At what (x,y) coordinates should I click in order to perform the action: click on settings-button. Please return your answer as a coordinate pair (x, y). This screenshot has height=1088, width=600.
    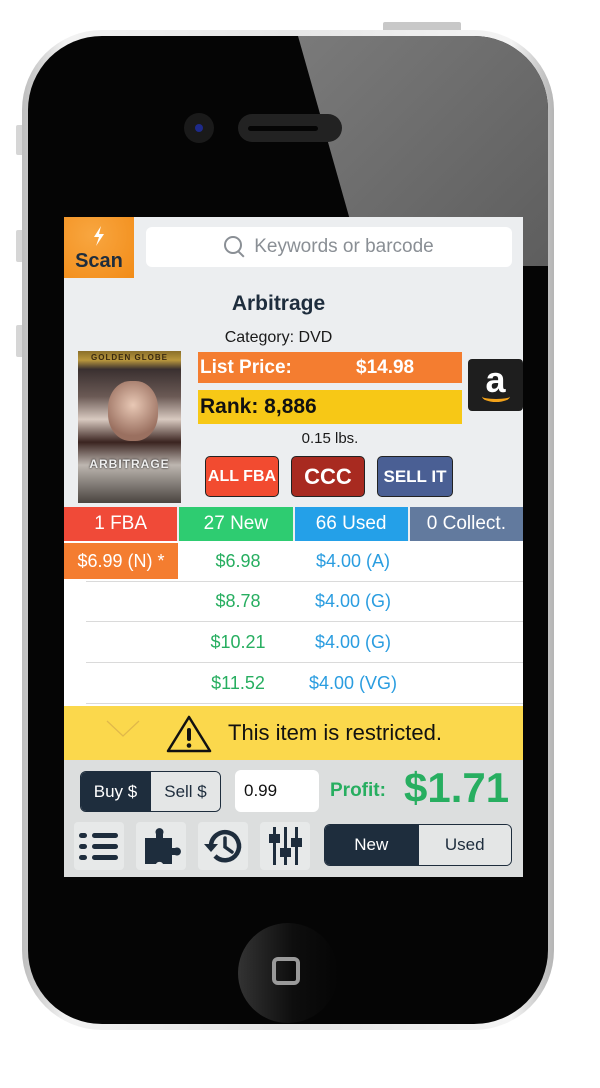
    Looking at the image, I should click on (285, 846).